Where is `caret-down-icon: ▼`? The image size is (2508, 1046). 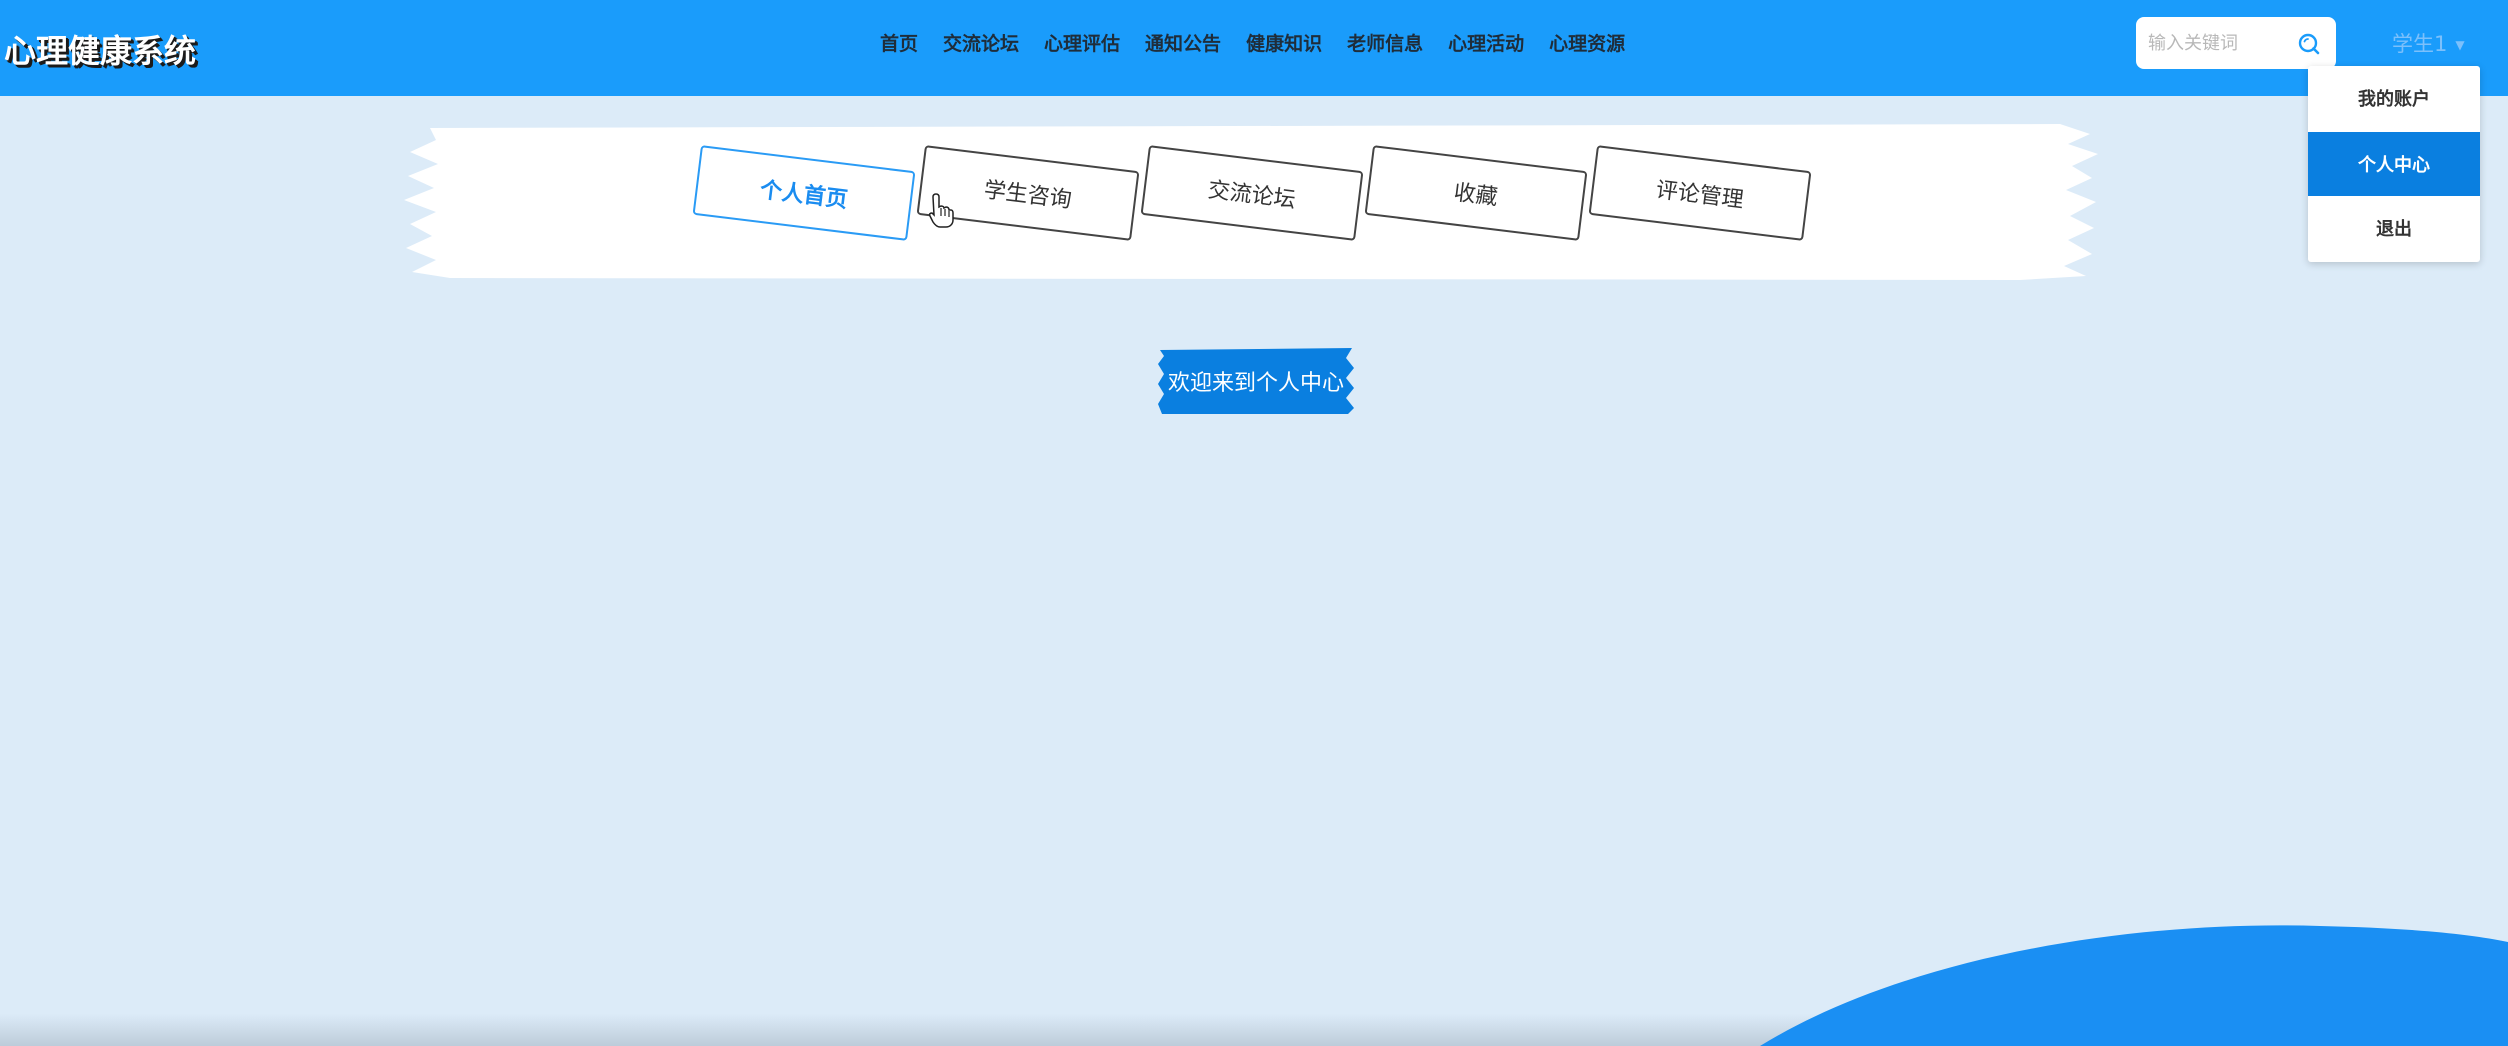 caret-down-icon: ▼ is located at coordinates (2460, 45).